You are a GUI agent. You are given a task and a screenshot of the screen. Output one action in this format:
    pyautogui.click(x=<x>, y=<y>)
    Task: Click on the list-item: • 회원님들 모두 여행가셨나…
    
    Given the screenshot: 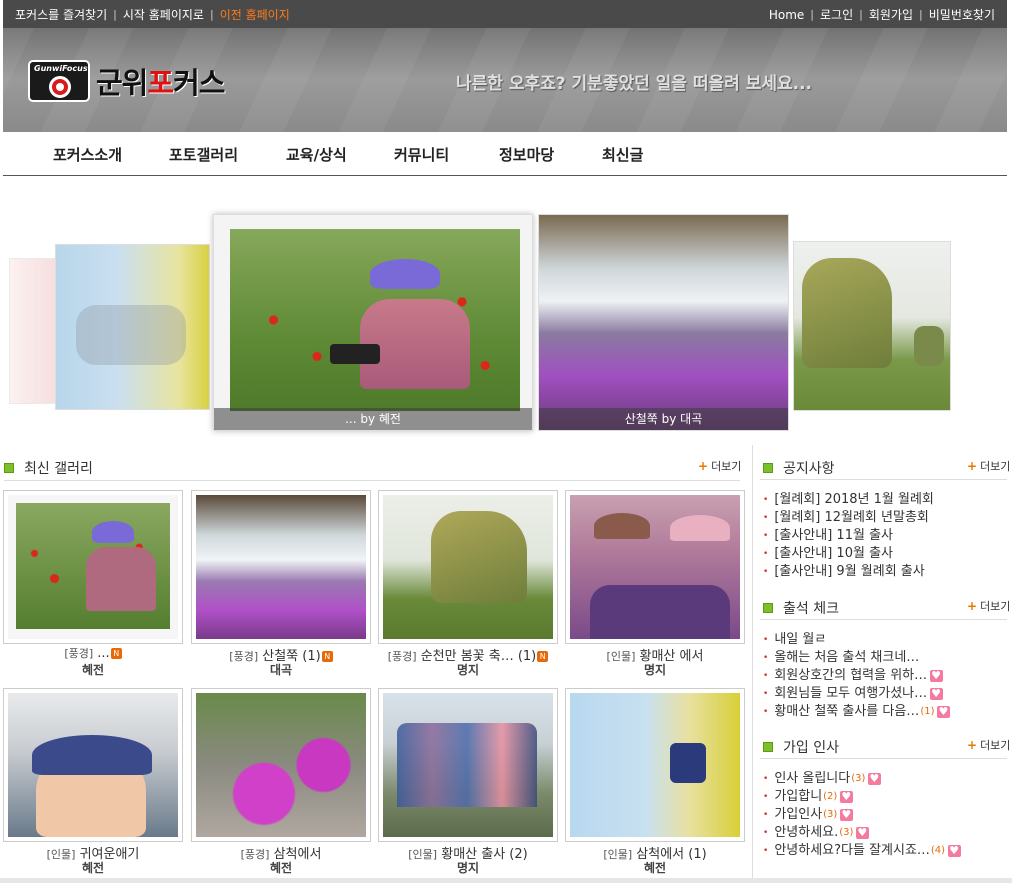 What is the action you would take?
    pyautogui.click(x=856, y=694)
    